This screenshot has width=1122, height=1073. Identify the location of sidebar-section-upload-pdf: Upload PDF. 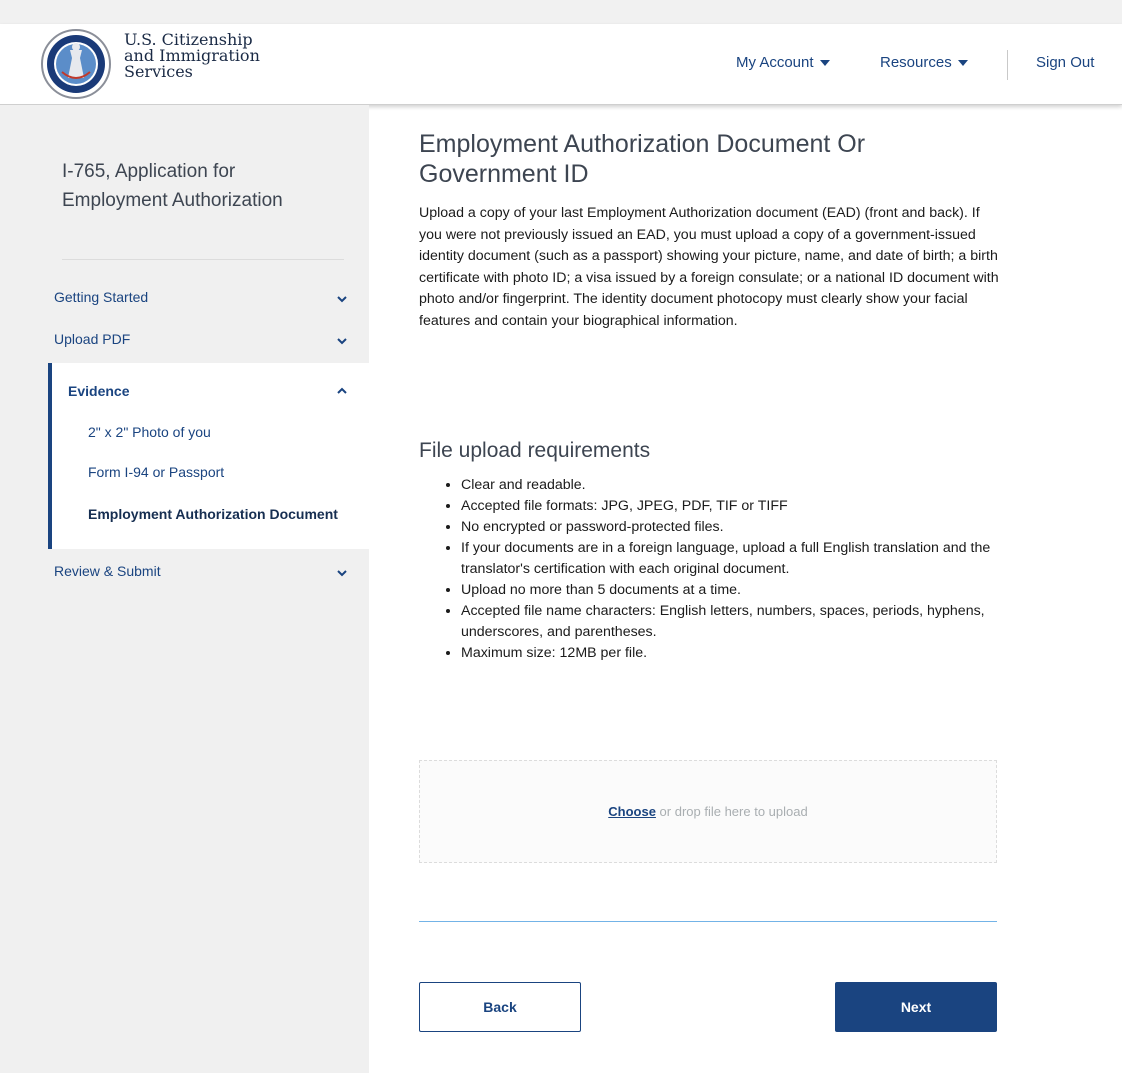
(204, 343).